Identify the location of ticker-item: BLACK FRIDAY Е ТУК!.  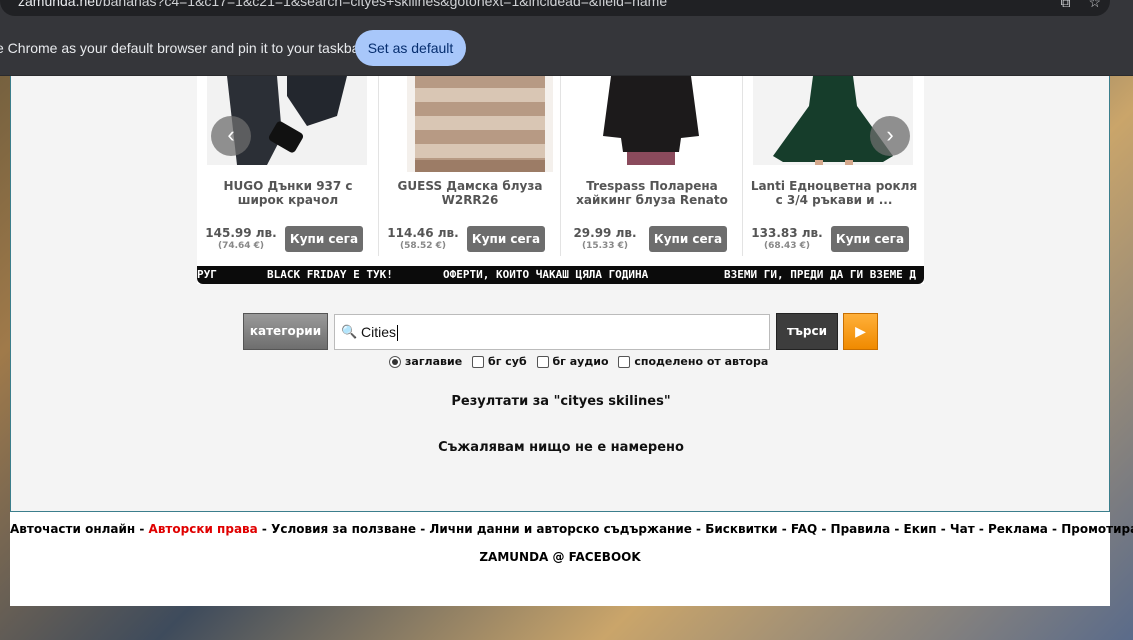
(330, 274).